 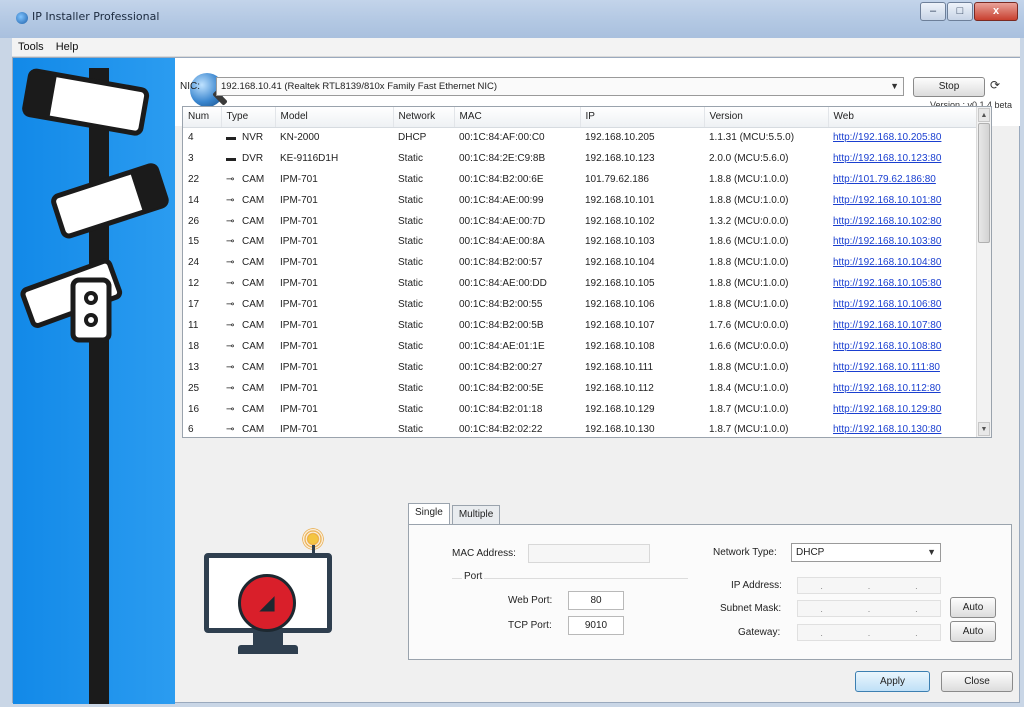 I want to click on cell-num: 16, so click(x=194, y=409).